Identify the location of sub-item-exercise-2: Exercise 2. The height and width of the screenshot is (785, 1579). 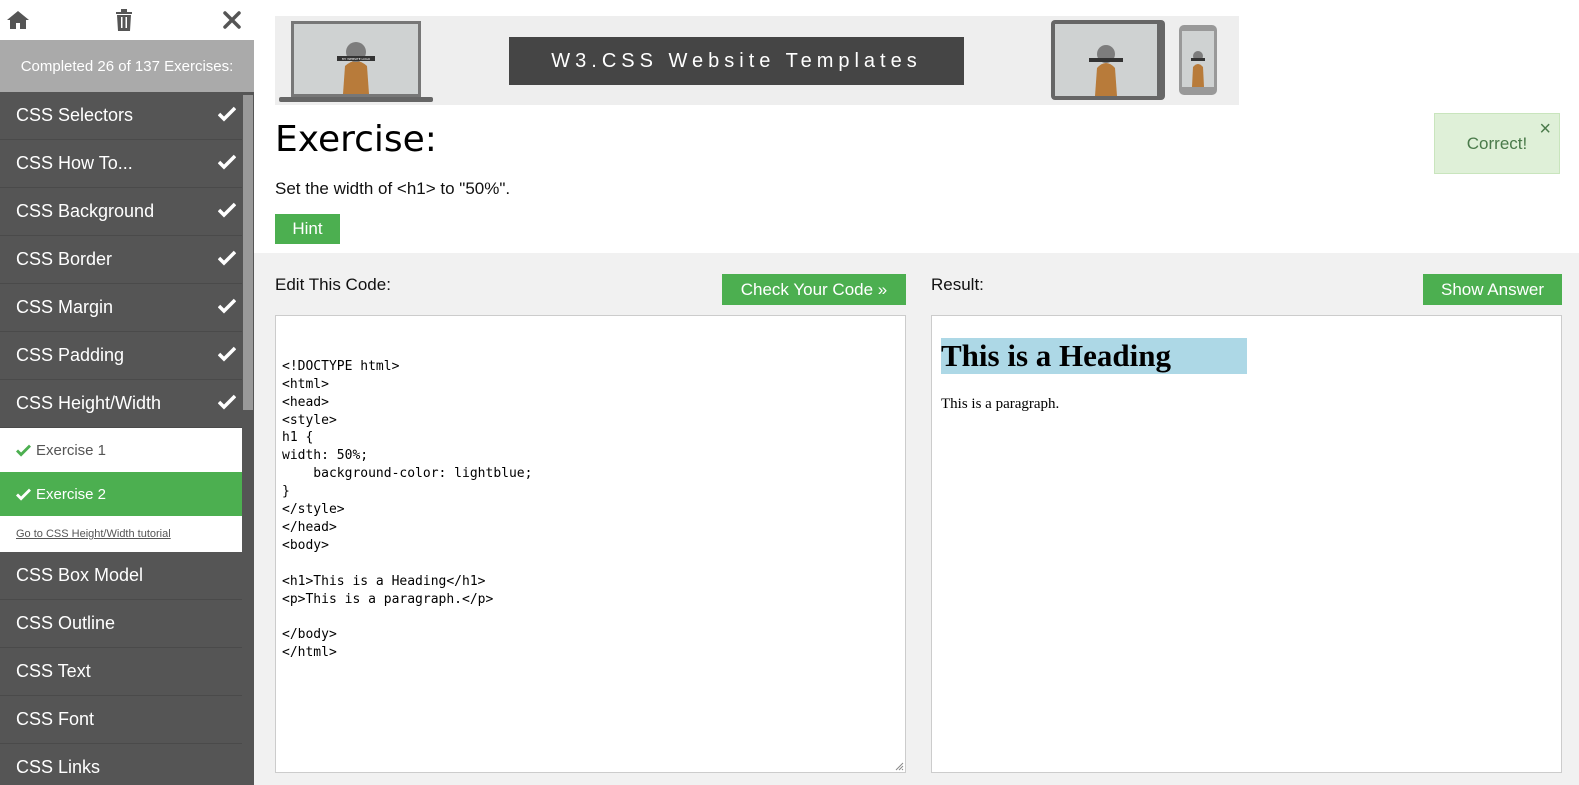
(121, 494).